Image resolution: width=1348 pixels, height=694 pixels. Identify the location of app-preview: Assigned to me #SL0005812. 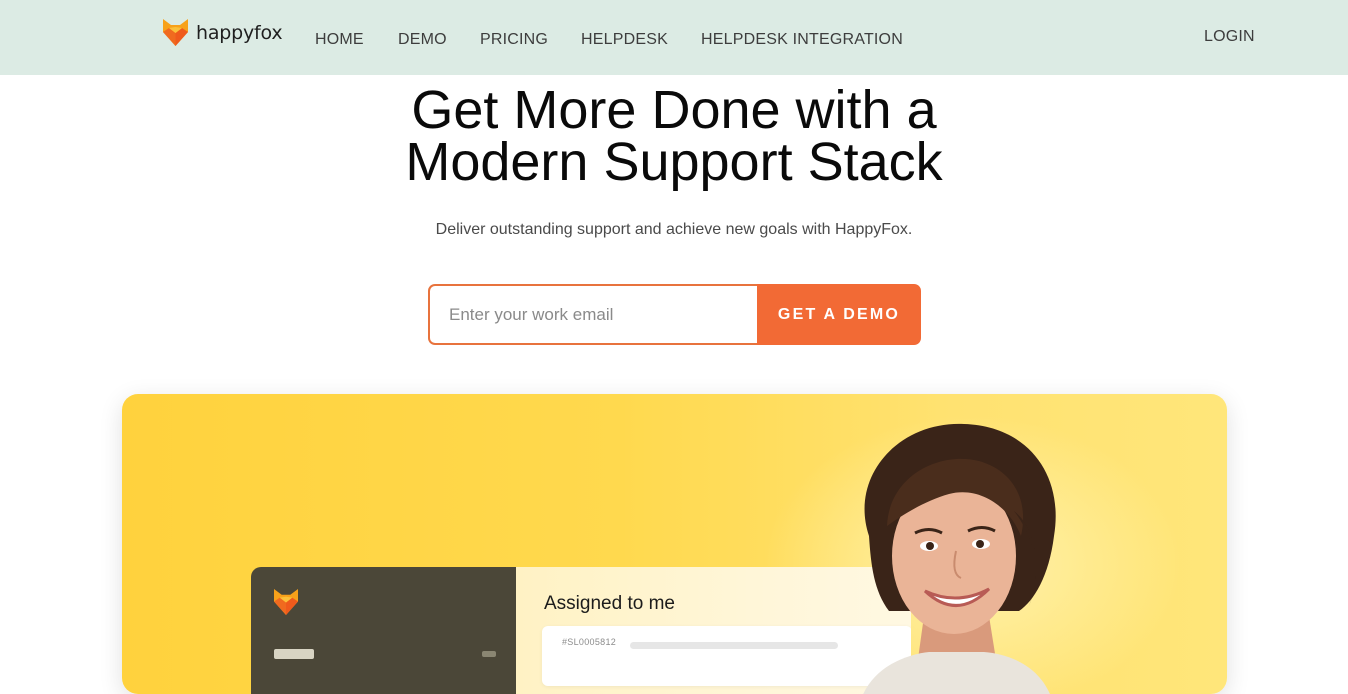
(581, 630).